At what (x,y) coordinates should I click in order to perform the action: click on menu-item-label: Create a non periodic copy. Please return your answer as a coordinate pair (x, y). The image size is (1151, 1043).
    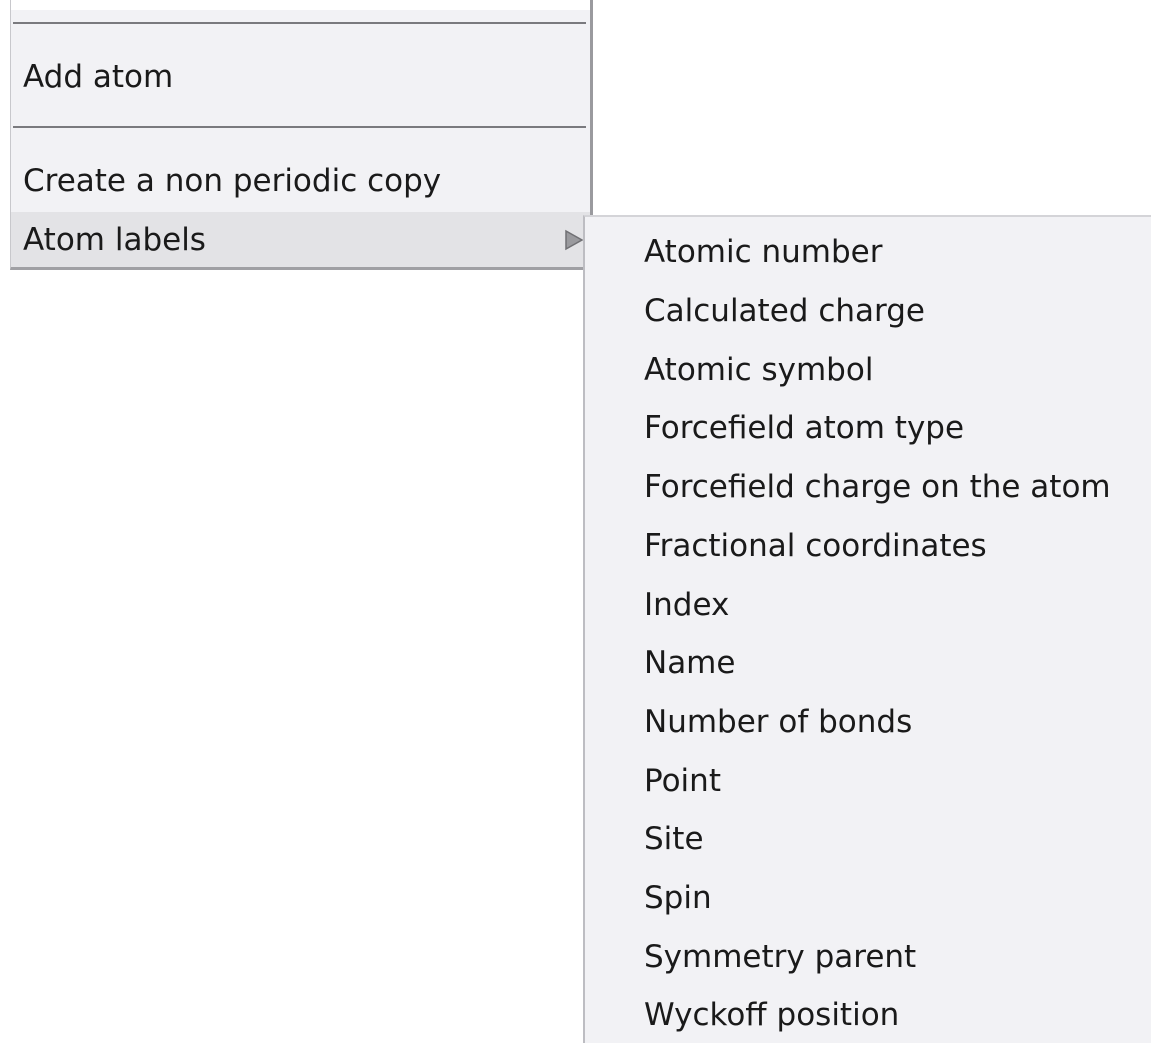
    Looking at the image, I should click on (232, 181).